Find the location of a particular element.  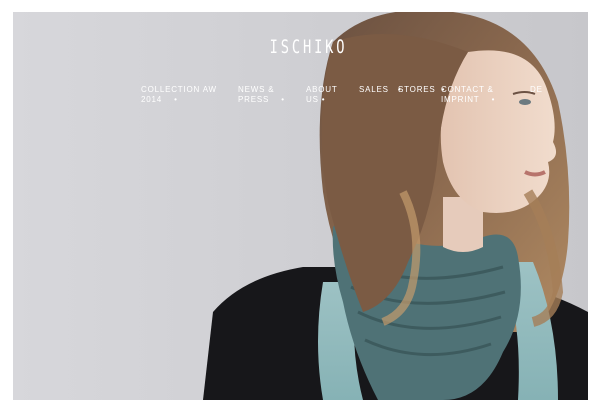

language-switch-label: DE is located at coordinates (536, 89).